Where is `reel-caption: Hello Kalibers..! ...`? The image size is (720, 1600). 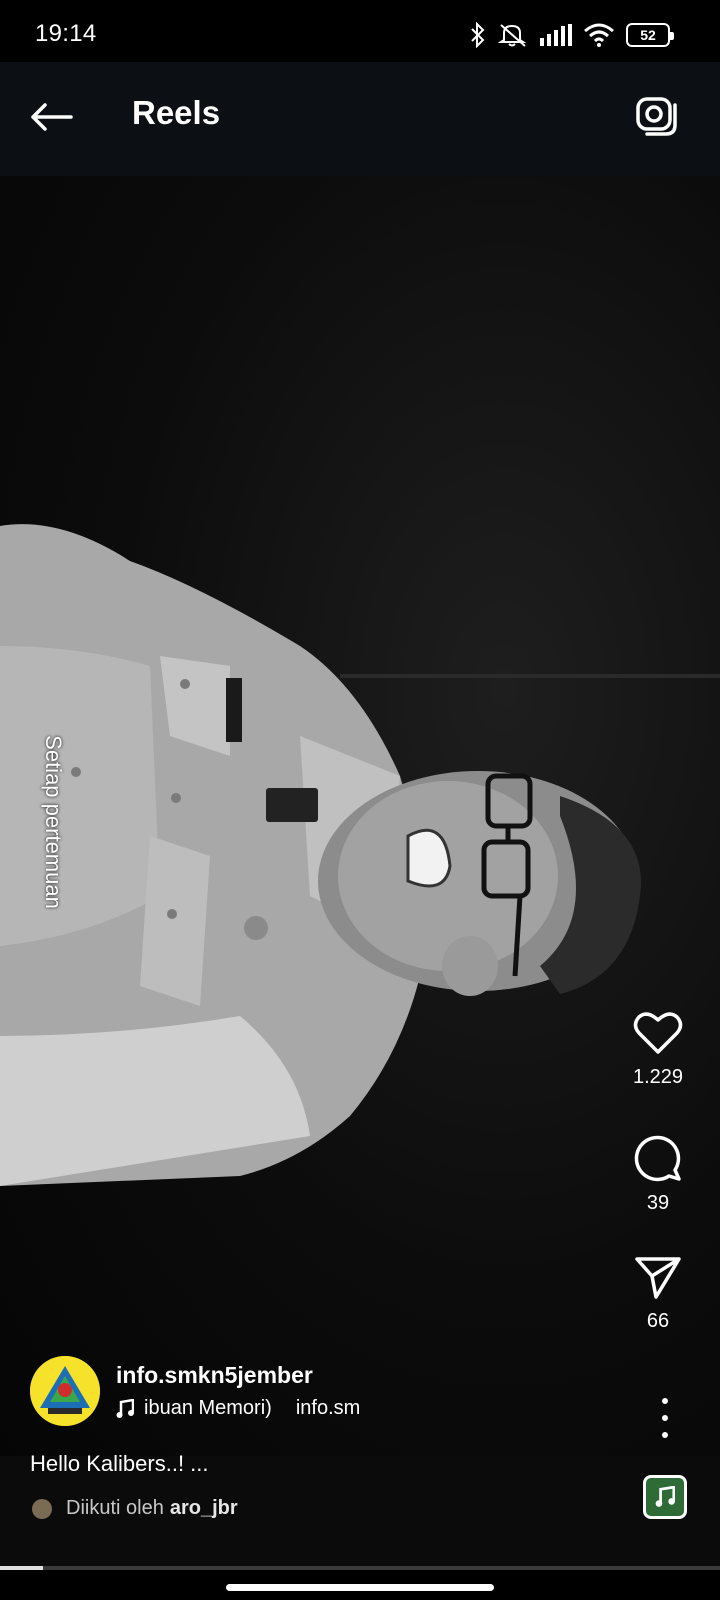 reel-caption: Hello Kalibers..! ... is located at coordinates (119, 1464).